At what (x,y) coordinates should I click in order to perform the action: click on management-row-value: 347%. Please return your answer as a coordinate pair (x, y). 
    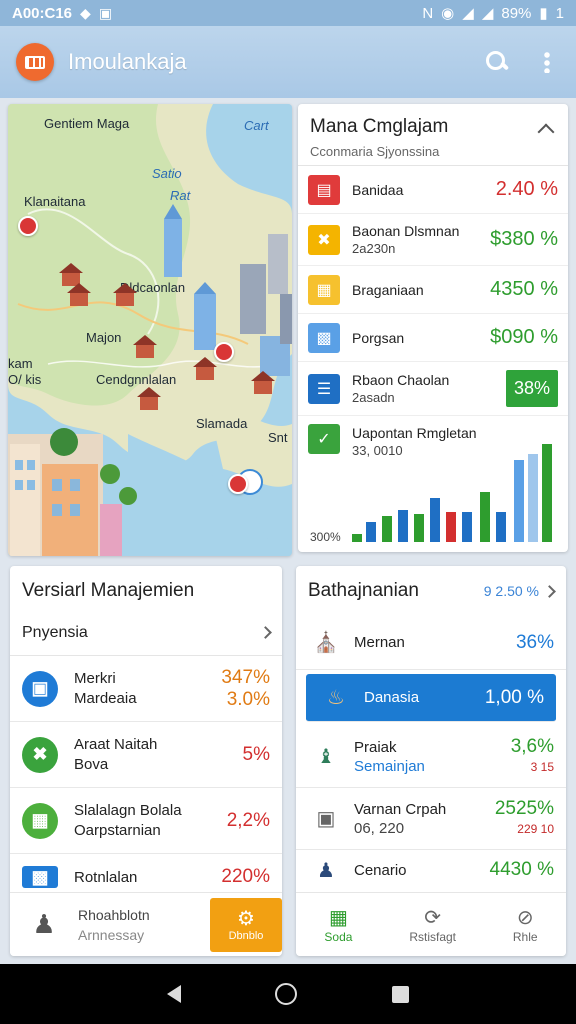
    Looking at the image, I should click on (245, 677).